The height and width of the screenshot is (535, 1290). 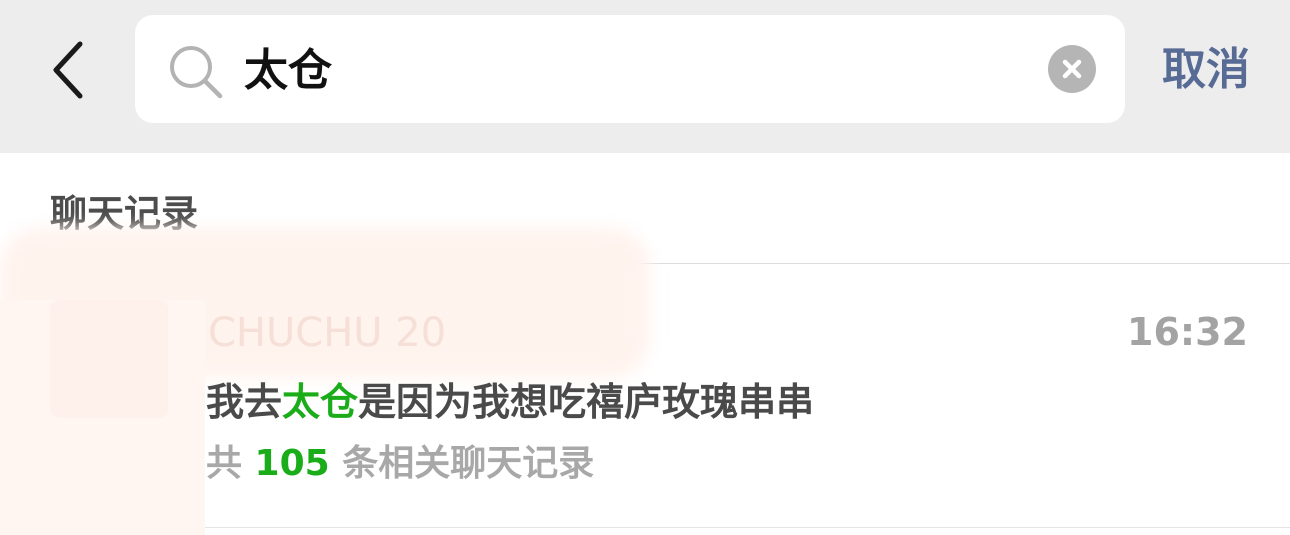 I want to click on chevron-left-icon, so click(x=68, y=70).